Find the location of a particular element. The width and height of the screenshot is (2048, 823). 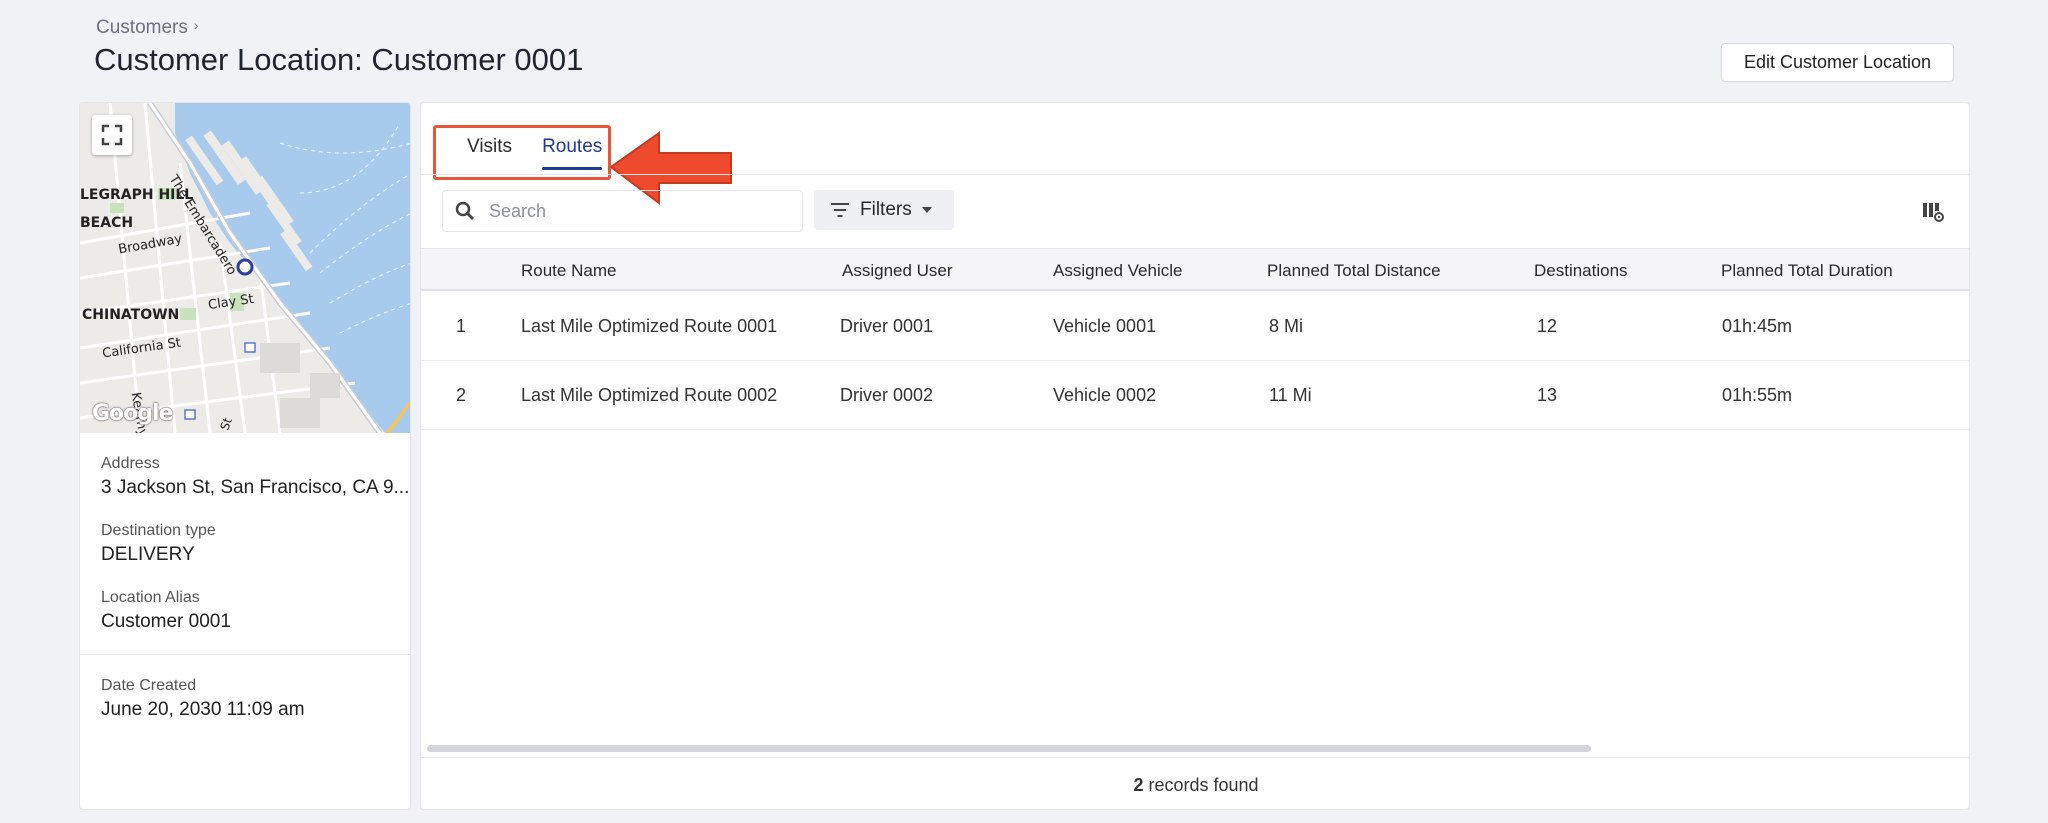

fullscreen-icon is located at coordinates (112, 135).